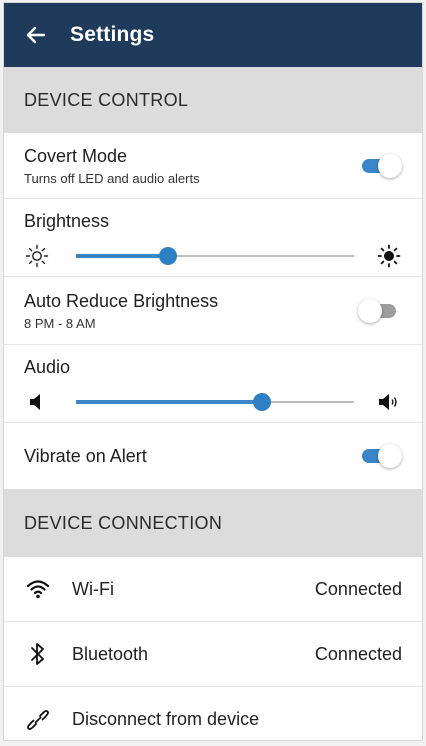 The height and width of the screenshot is (746, 426). What do you see at coordinates (112, 34) in the screenshot?
I see `page-title: Settings` at bounding box center [112, 34].